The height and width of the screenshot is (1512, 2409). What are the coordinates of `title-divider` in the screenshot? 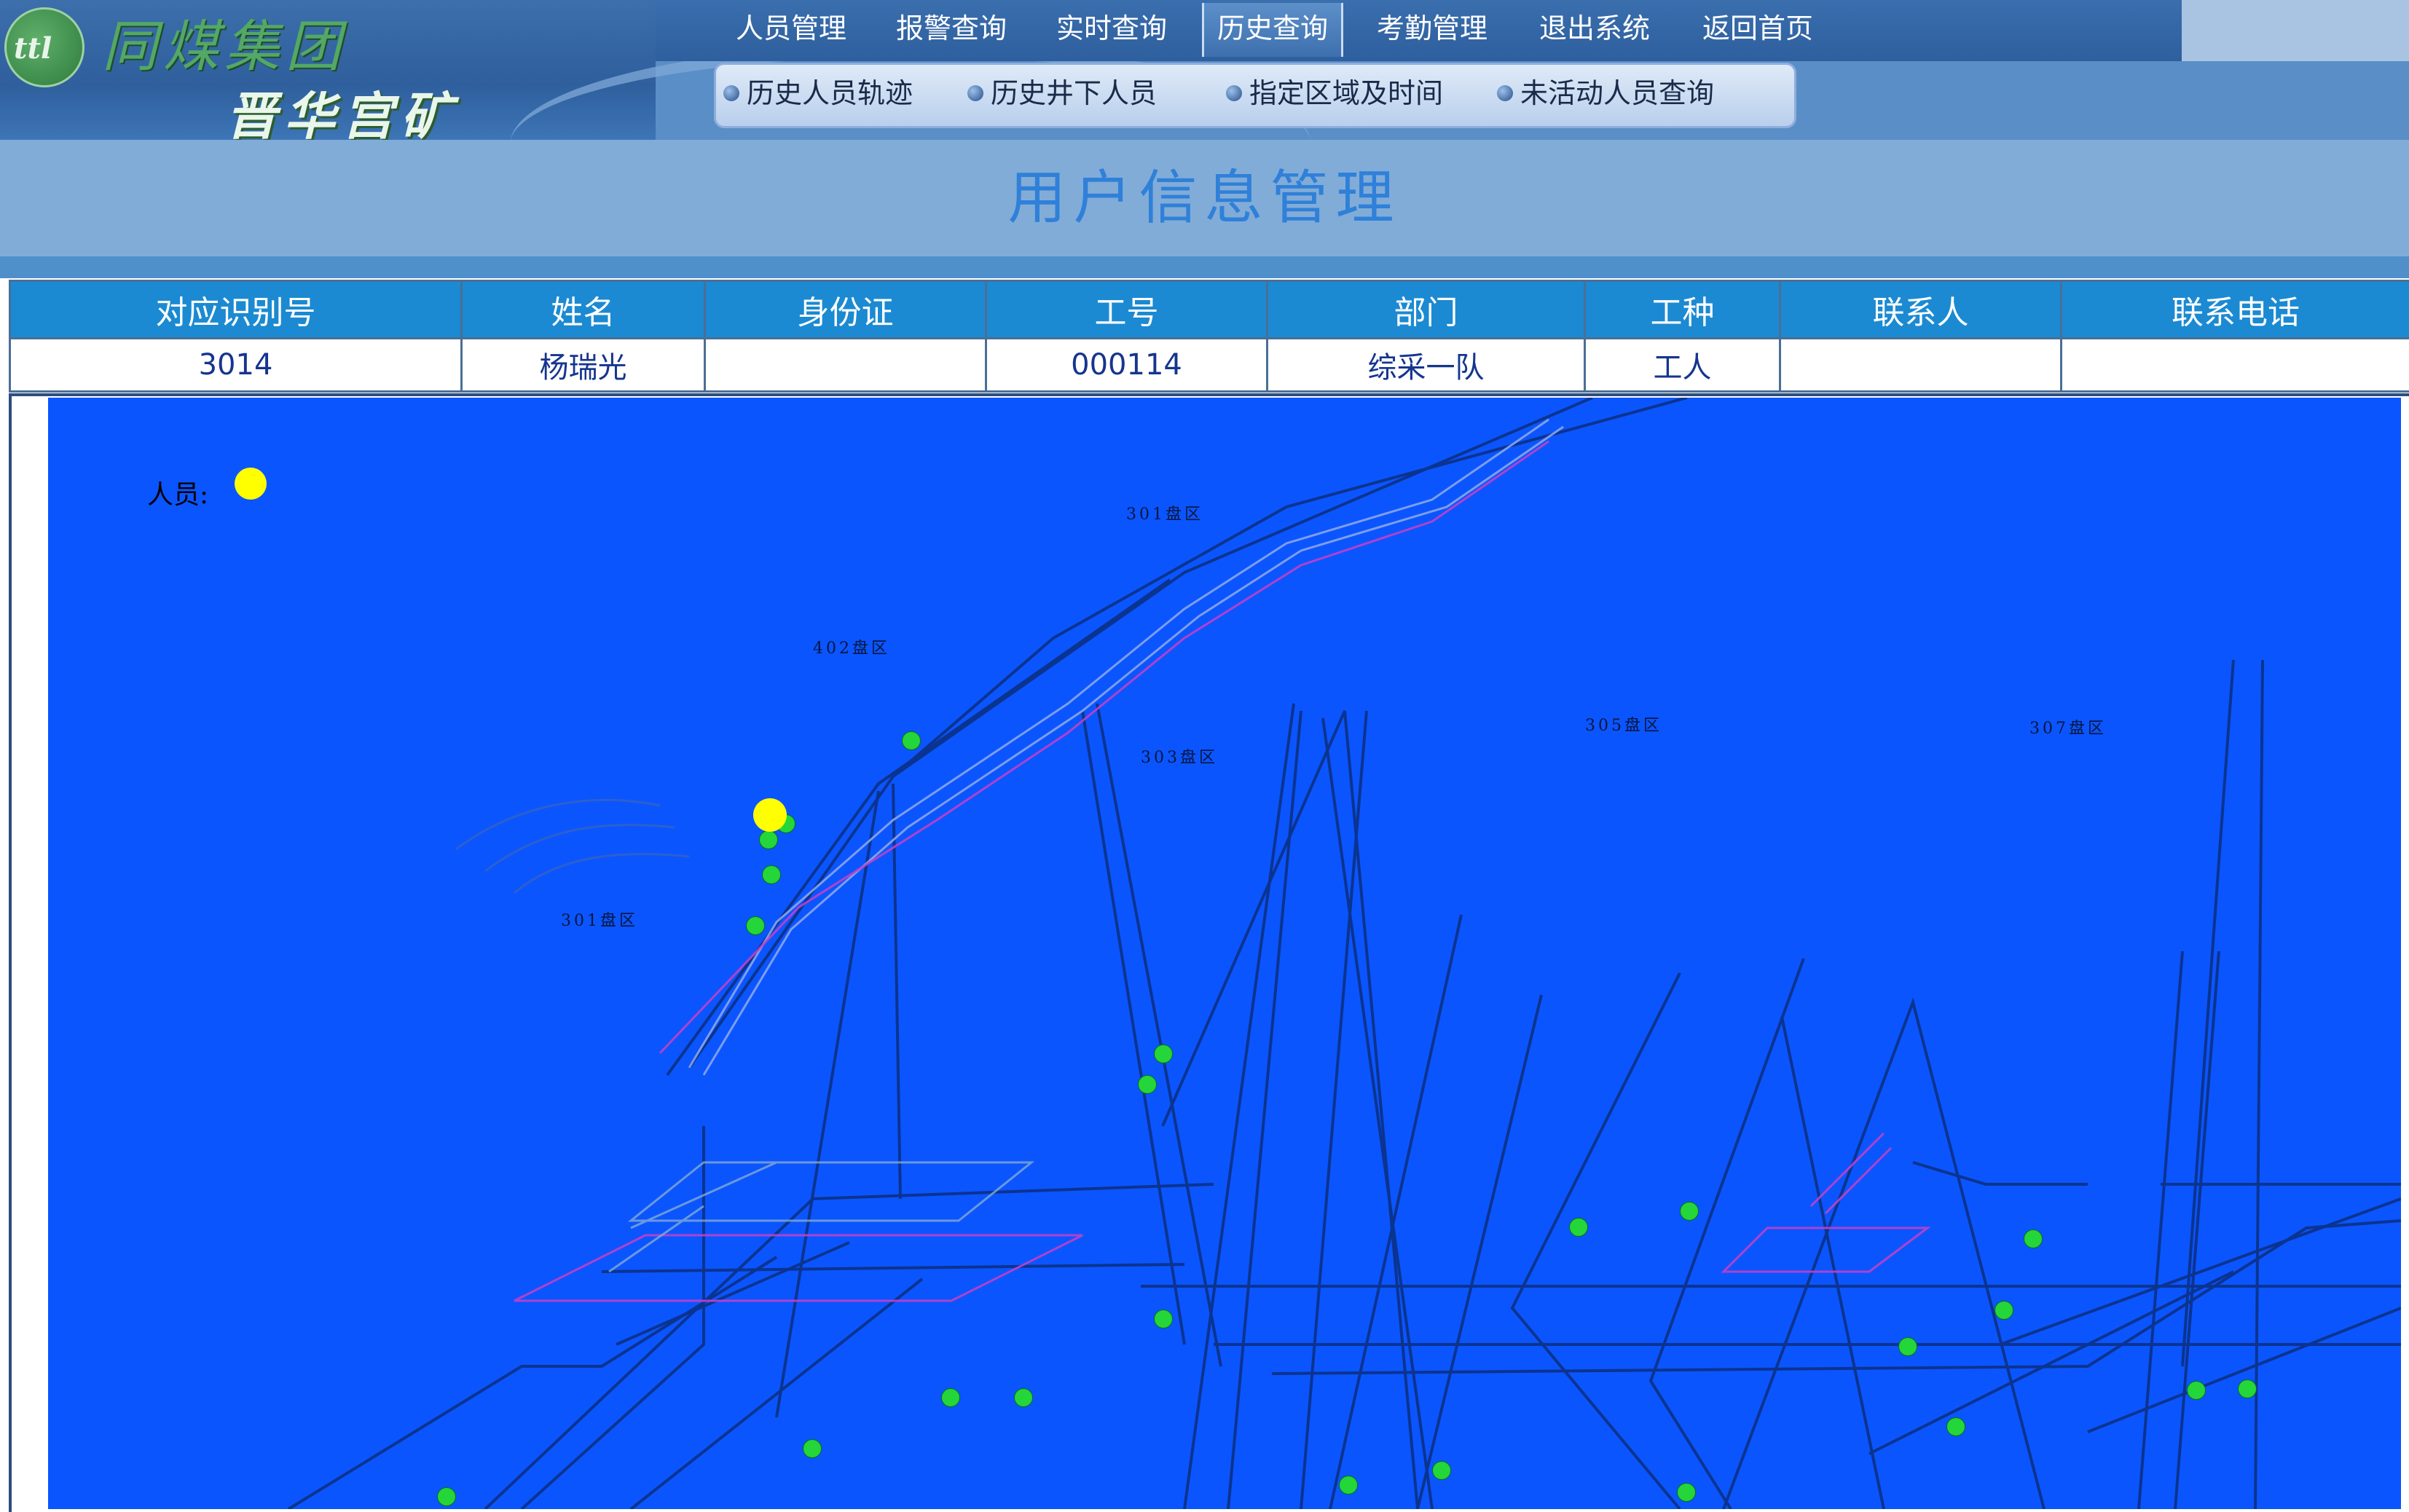 It's located at (1204, 267).